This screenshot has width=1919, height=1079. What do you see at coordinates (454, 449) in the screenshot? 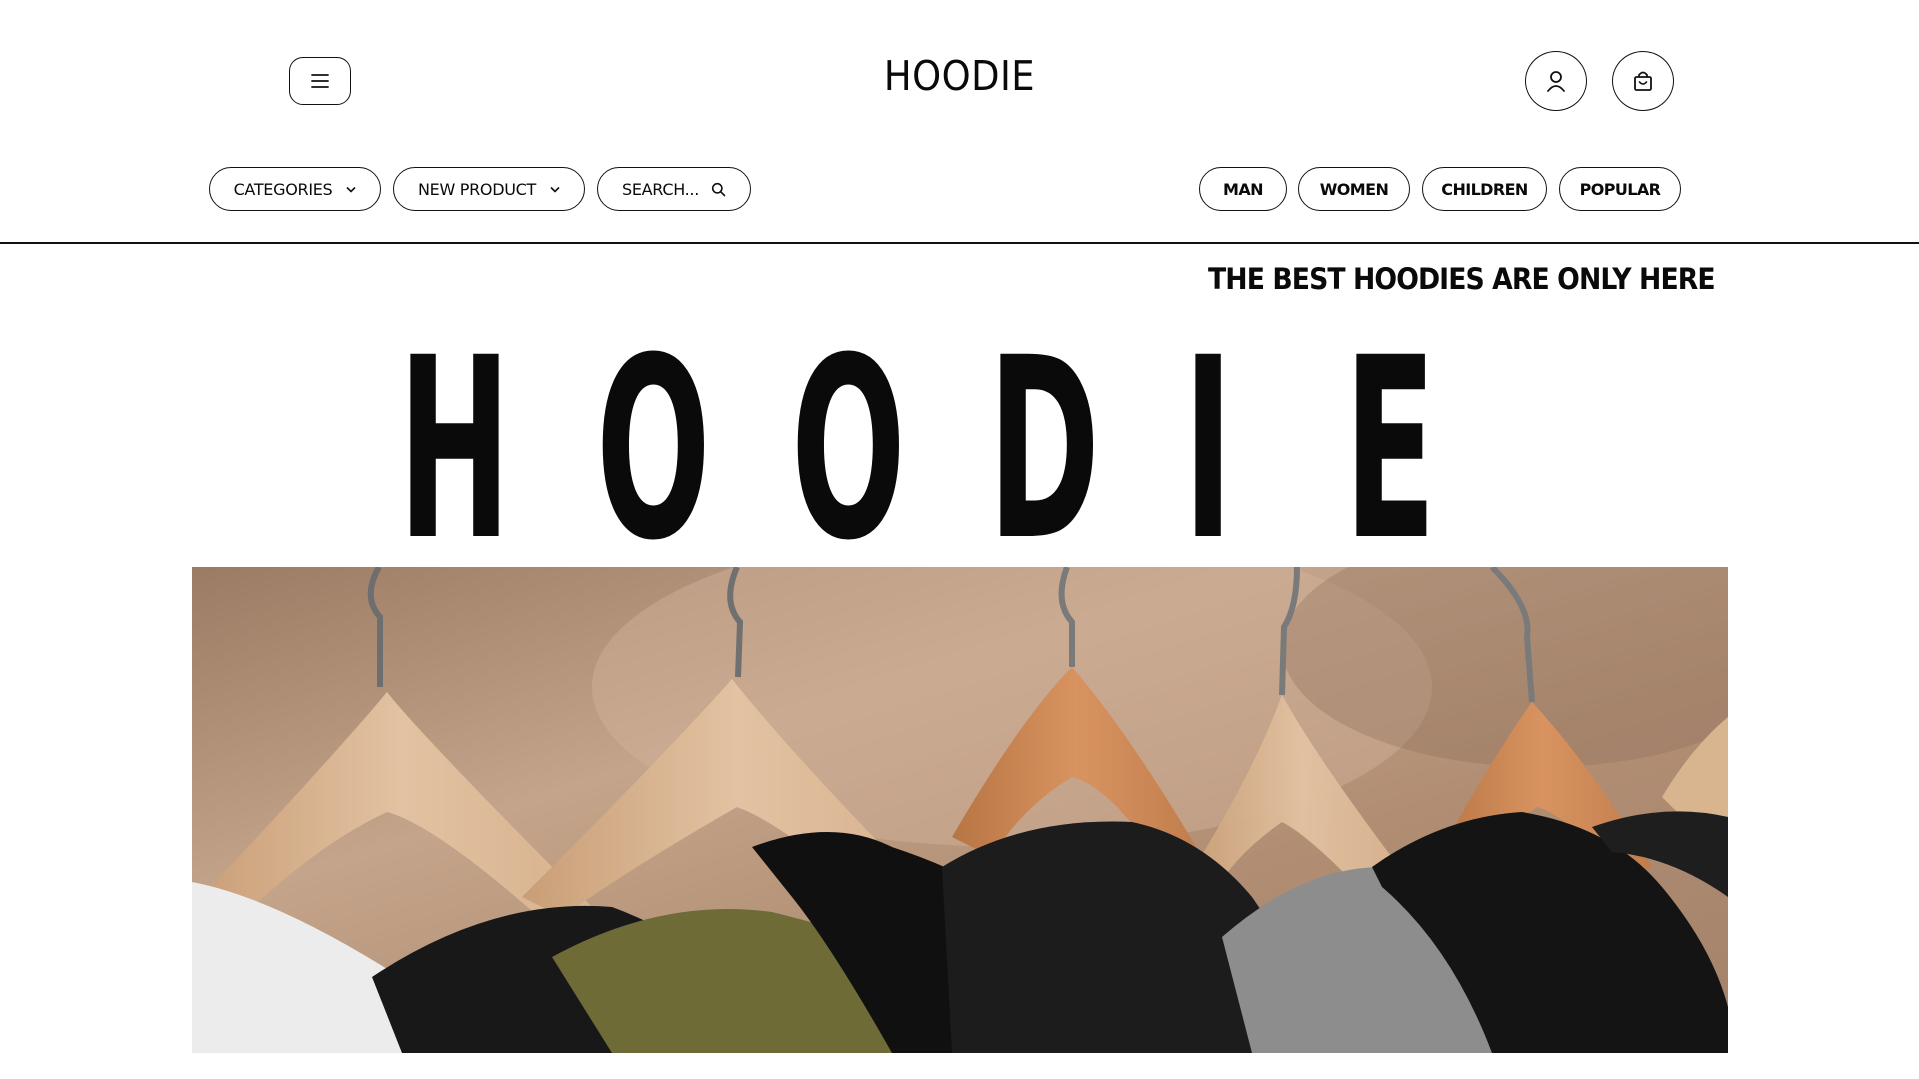
I see `hero-letter: H` at bounding box center [454, 449].